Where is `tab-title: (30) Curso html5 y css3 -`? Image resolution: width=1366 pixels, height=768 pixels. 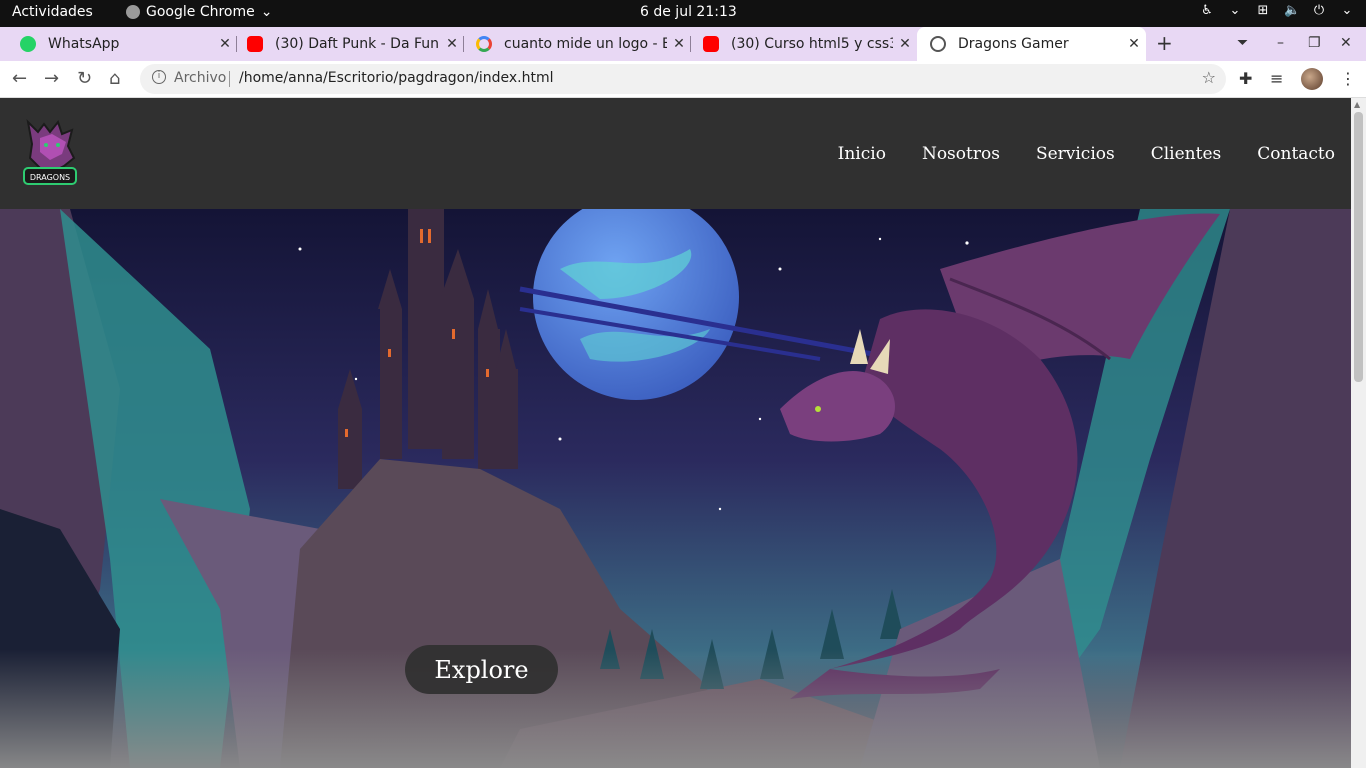 tab-title: (30) Curso html5 y css3 - is located at coordinates (812, 44).